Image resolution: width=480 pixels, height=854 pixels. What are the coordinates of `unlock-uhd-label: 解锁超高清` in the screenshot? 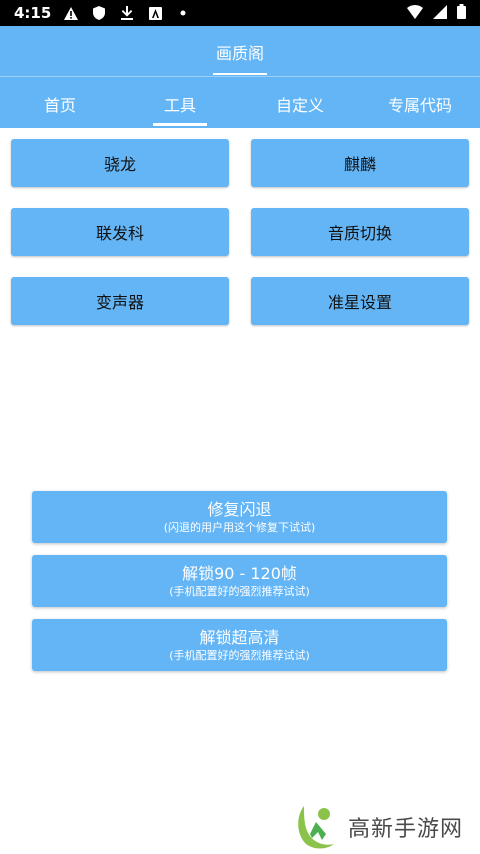 It's located at (239, 637).